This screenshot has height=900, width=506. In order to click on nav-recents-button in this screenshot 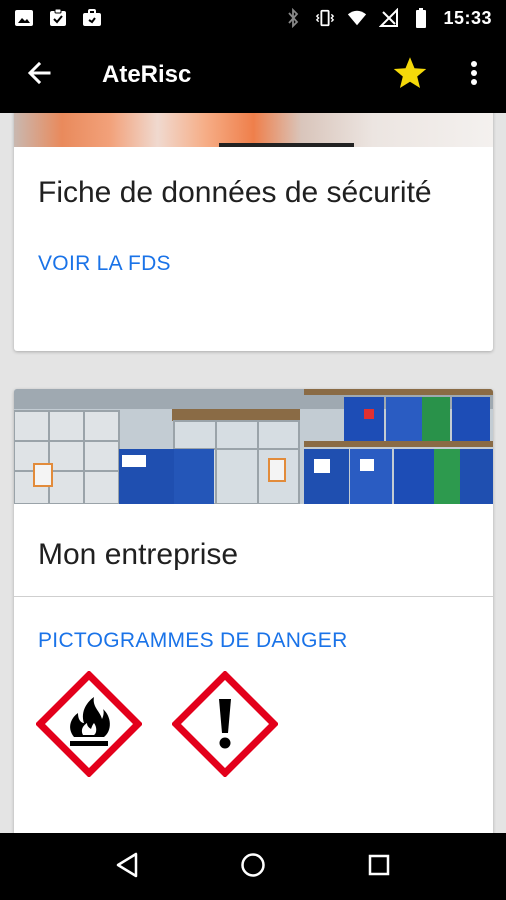, I will do `click(379, 867)`.